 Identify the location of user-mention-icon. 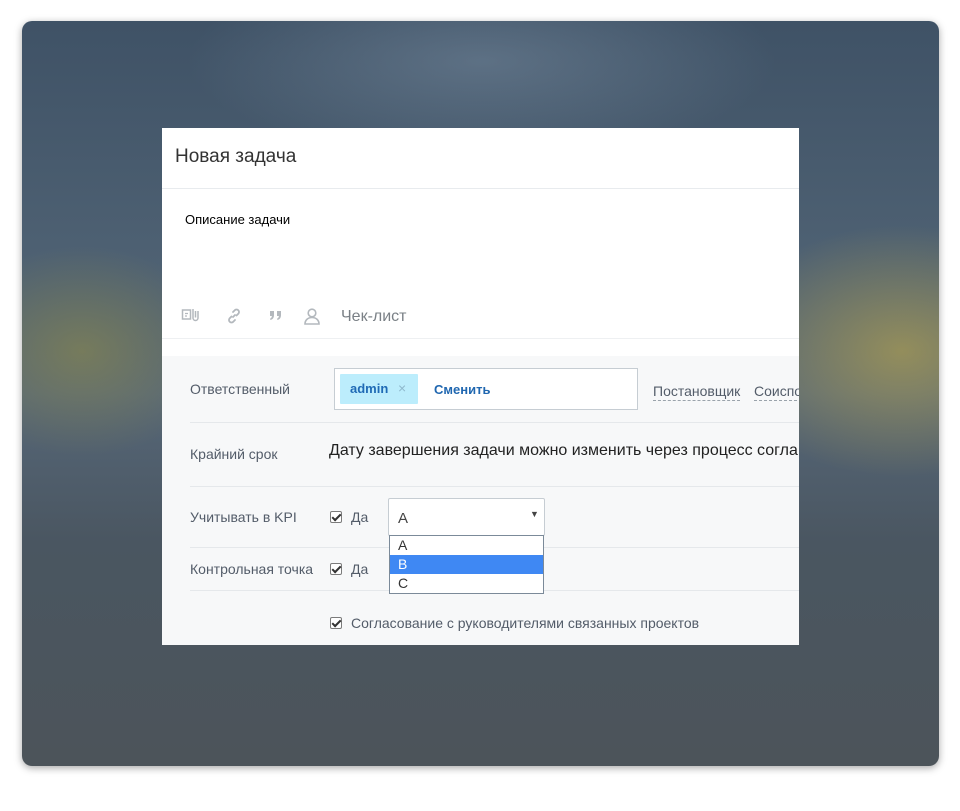
(312, 316).